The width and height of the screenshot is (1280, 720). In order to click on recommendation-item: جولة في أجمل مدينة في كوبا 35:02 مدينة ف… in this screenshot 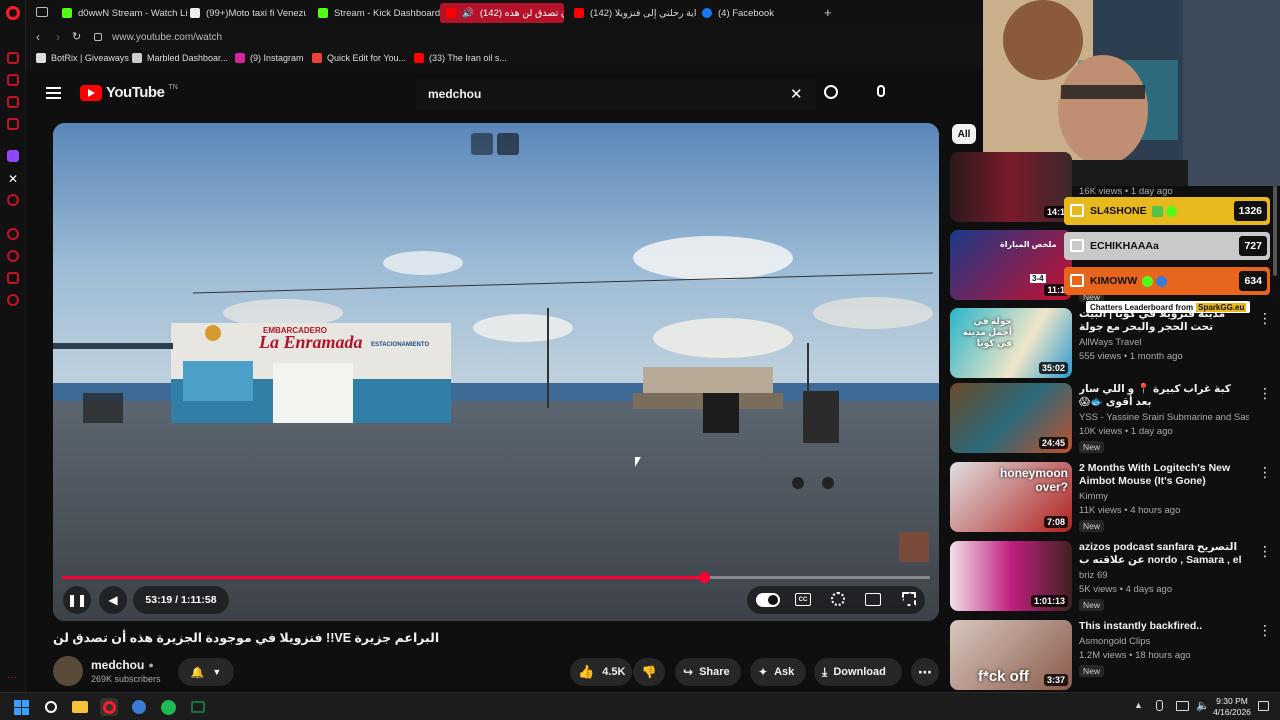, I will do `click(1111, 344)`.